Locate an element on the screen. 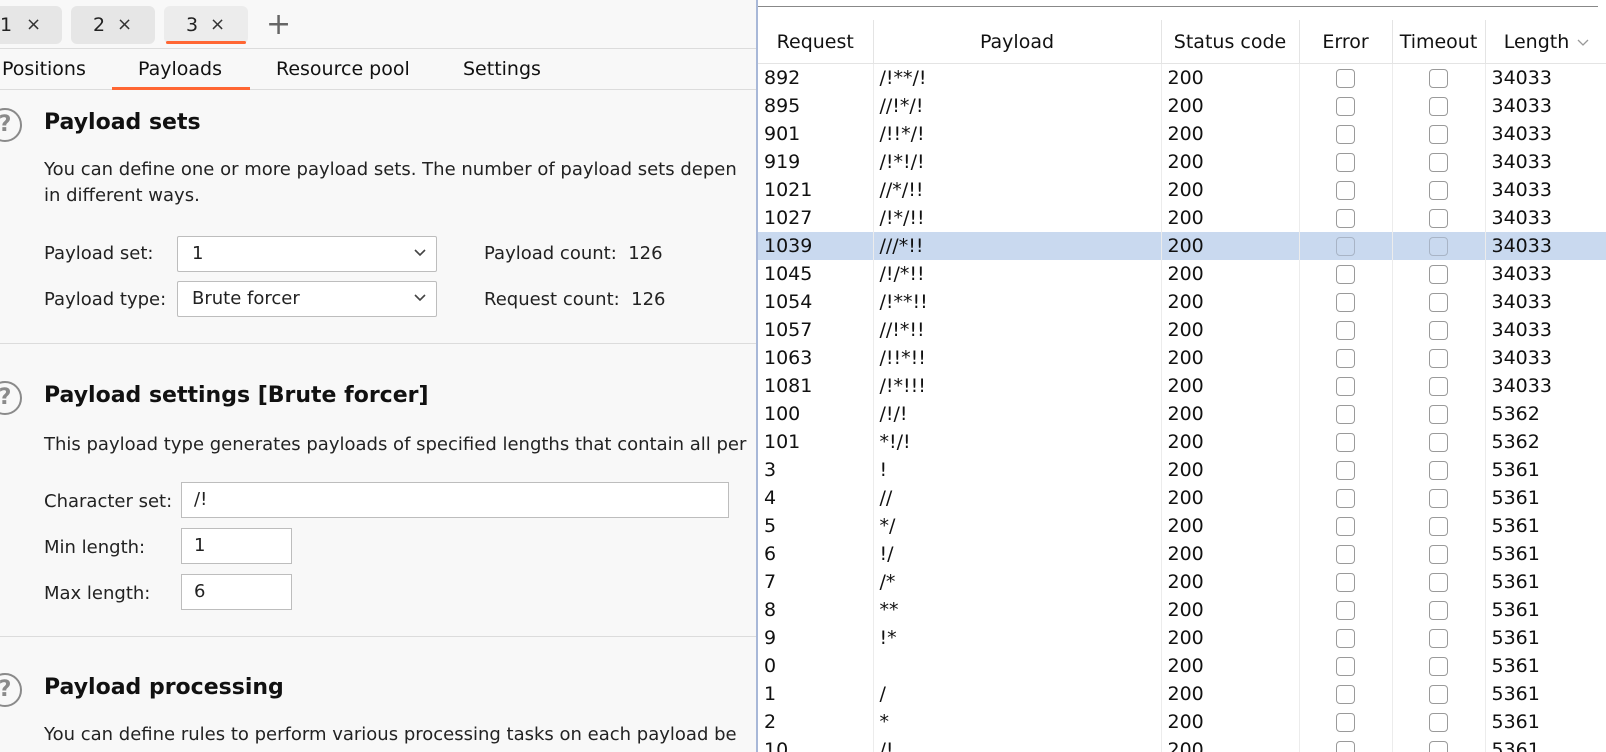  table-row: 1027/!*/!! 200 34033 is located at coordinates (1182, 218).